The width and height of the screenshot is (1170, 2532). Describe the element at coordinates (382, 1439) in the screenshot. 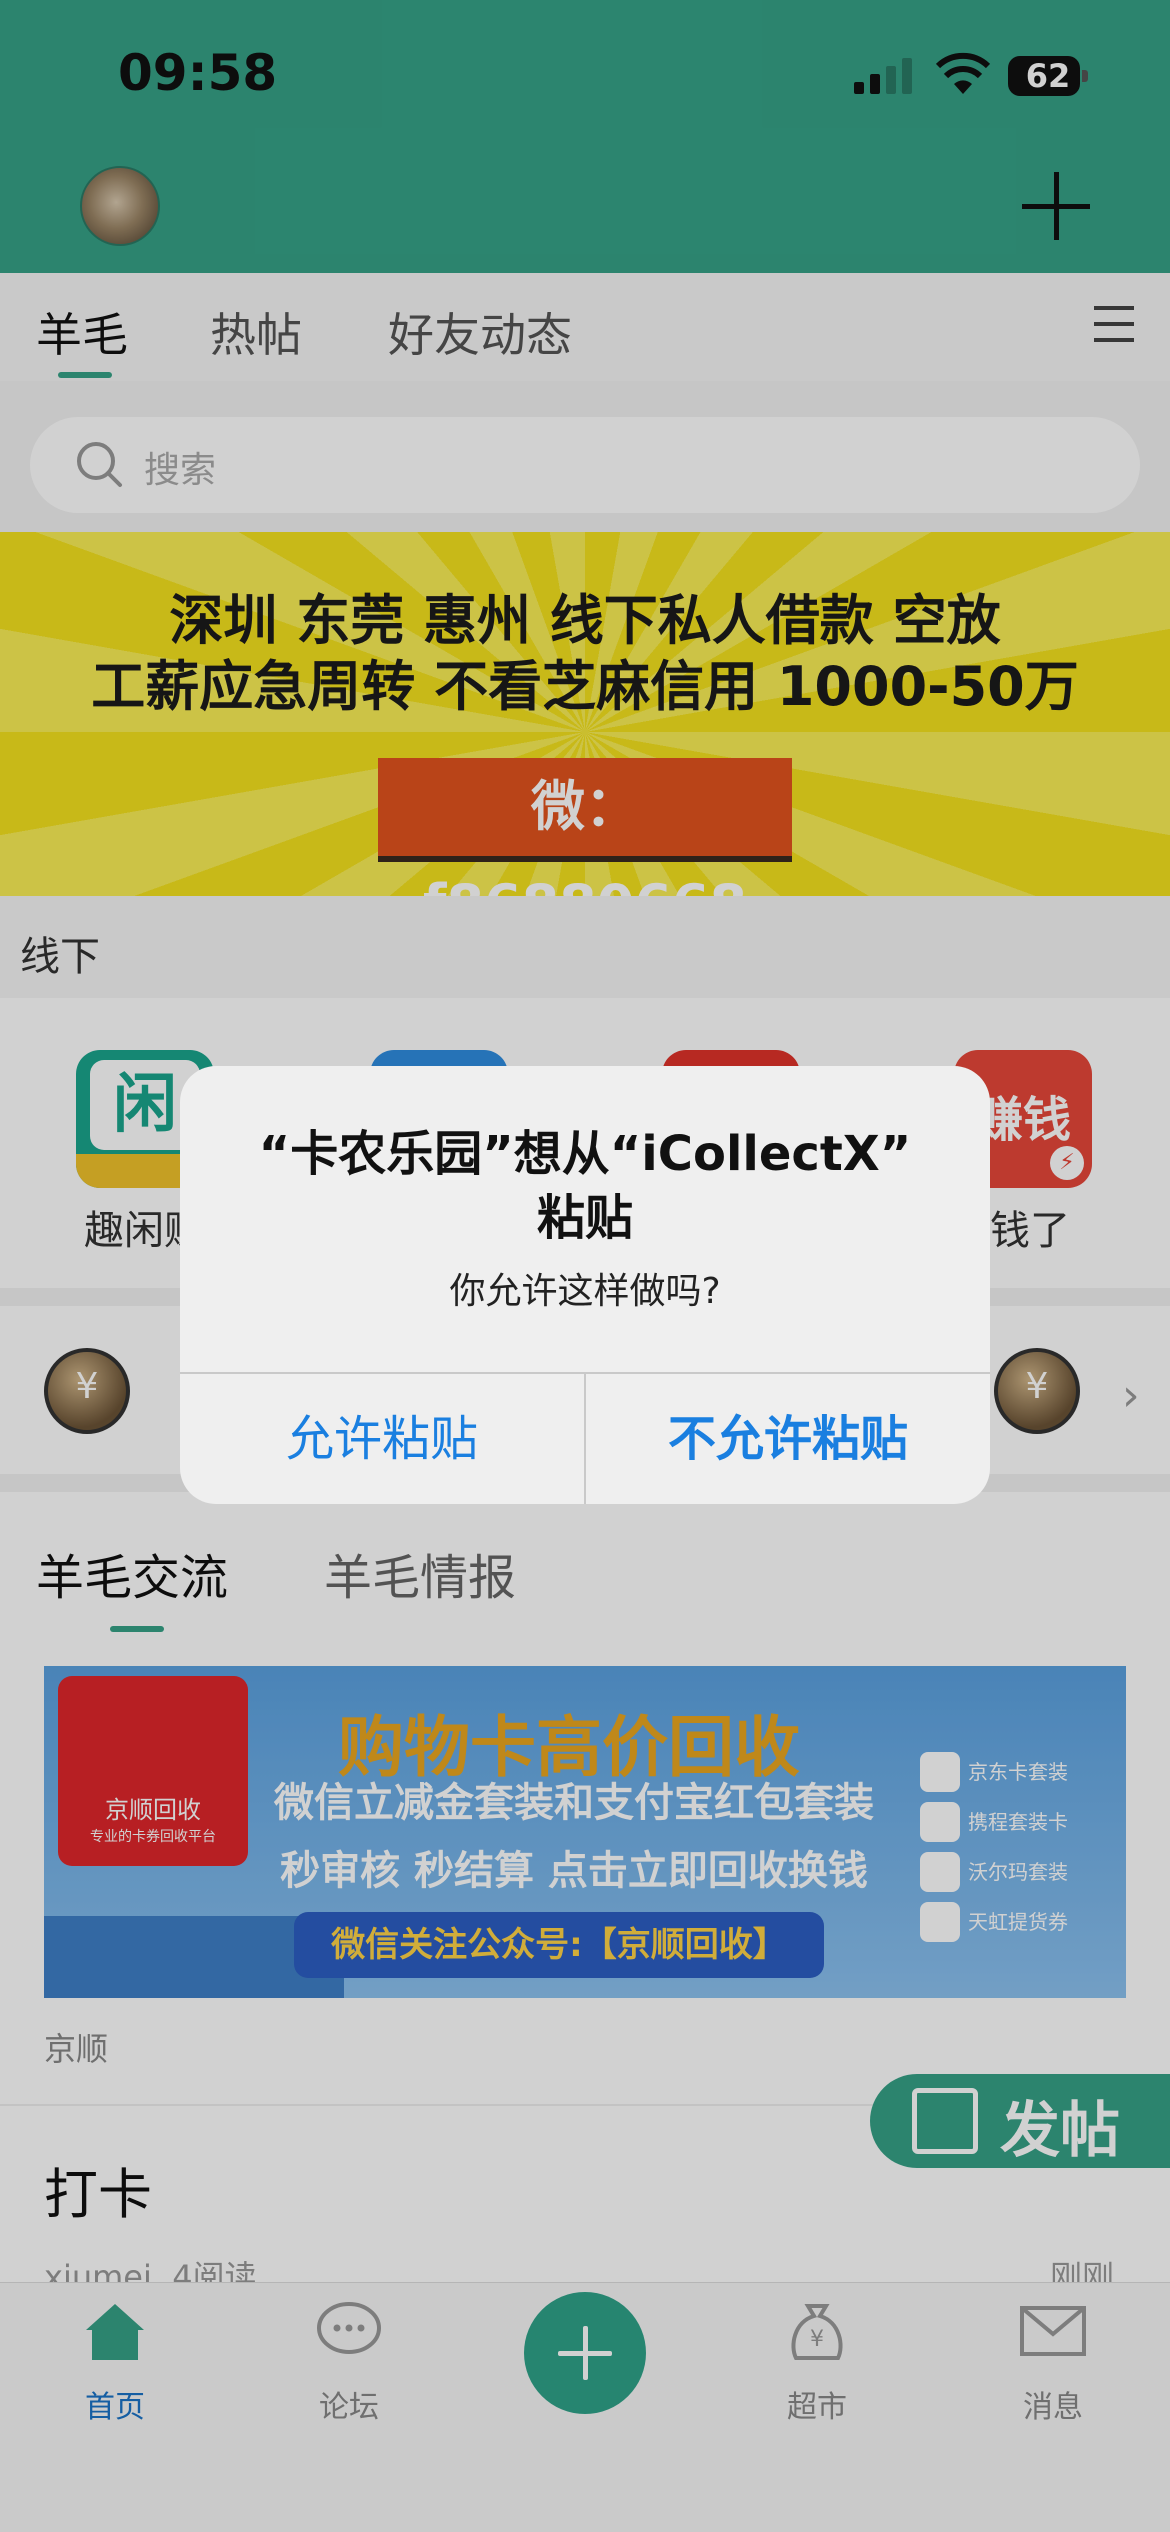

I see `allow-paste-button: 允许粘贴` at that location.